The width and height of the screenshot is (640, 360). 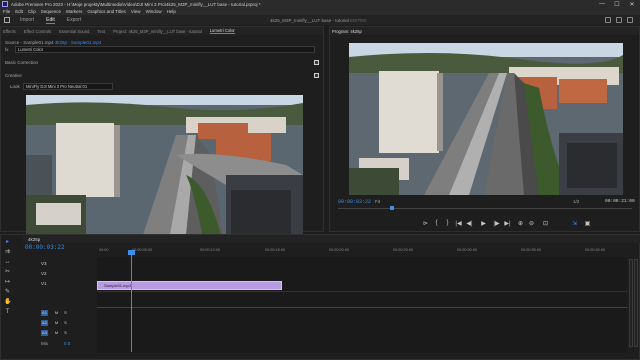 I want to click on workspaces-icon, so click(x=608, y=20).